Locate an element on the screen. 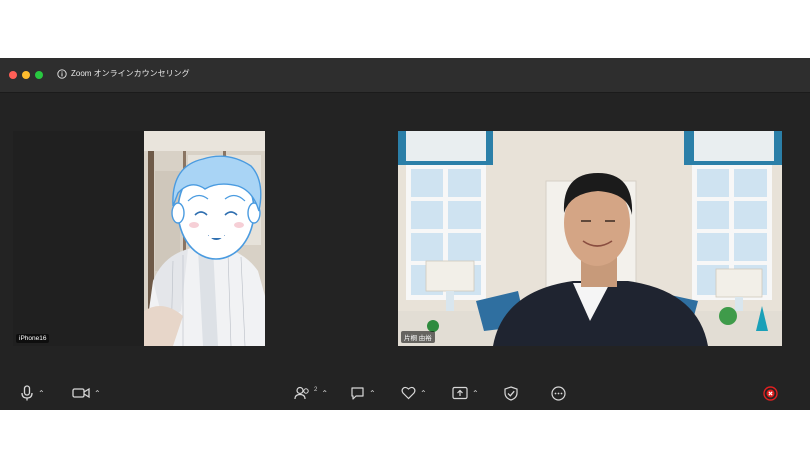 The height and width of the screenshot is (476, 810). video-button: ⌃ is located at coordinates (86, 393).